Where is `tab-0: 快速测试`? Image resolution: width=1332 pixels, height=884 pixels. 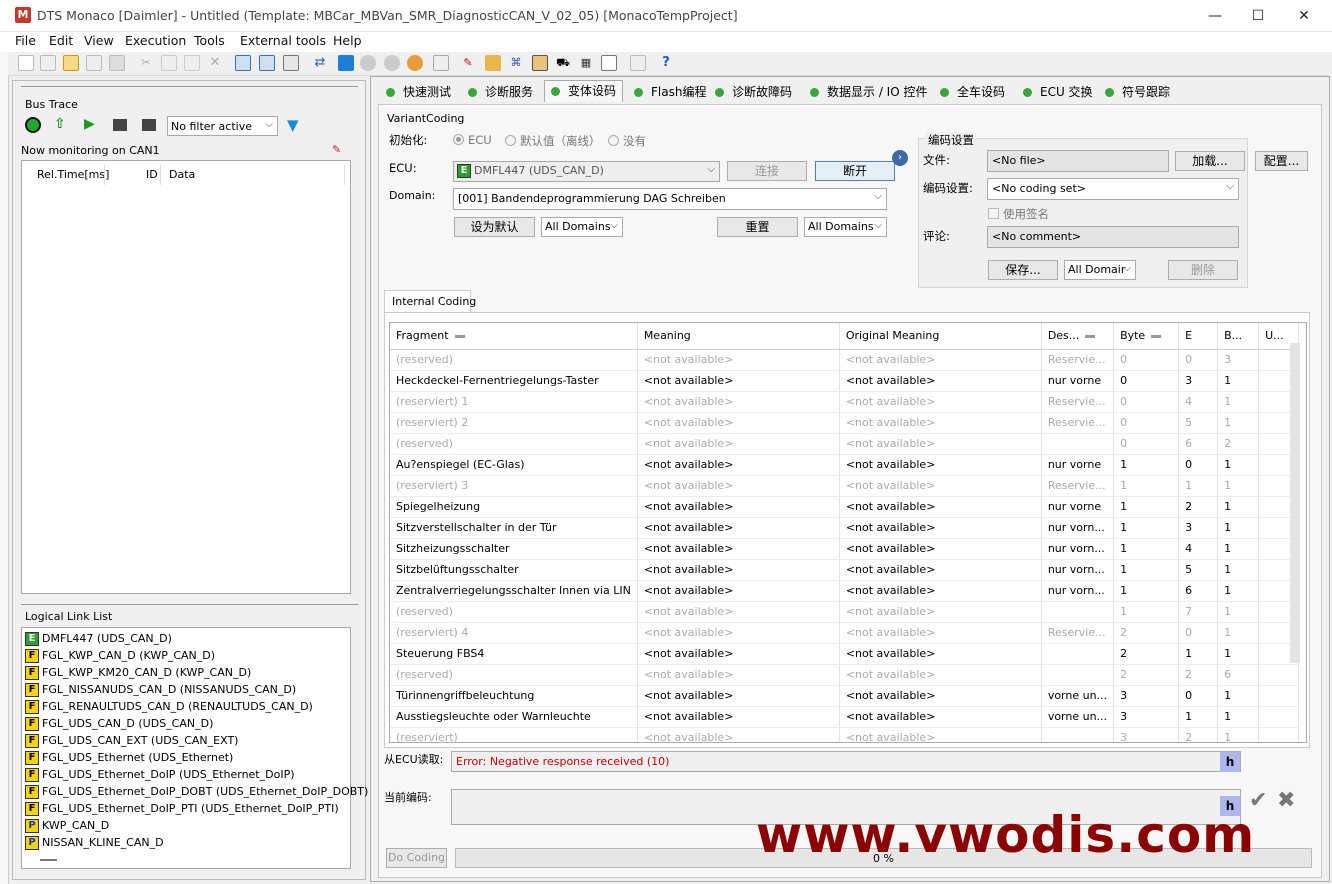
tab-0: 快速测试 is located at coordinates (418, 92).